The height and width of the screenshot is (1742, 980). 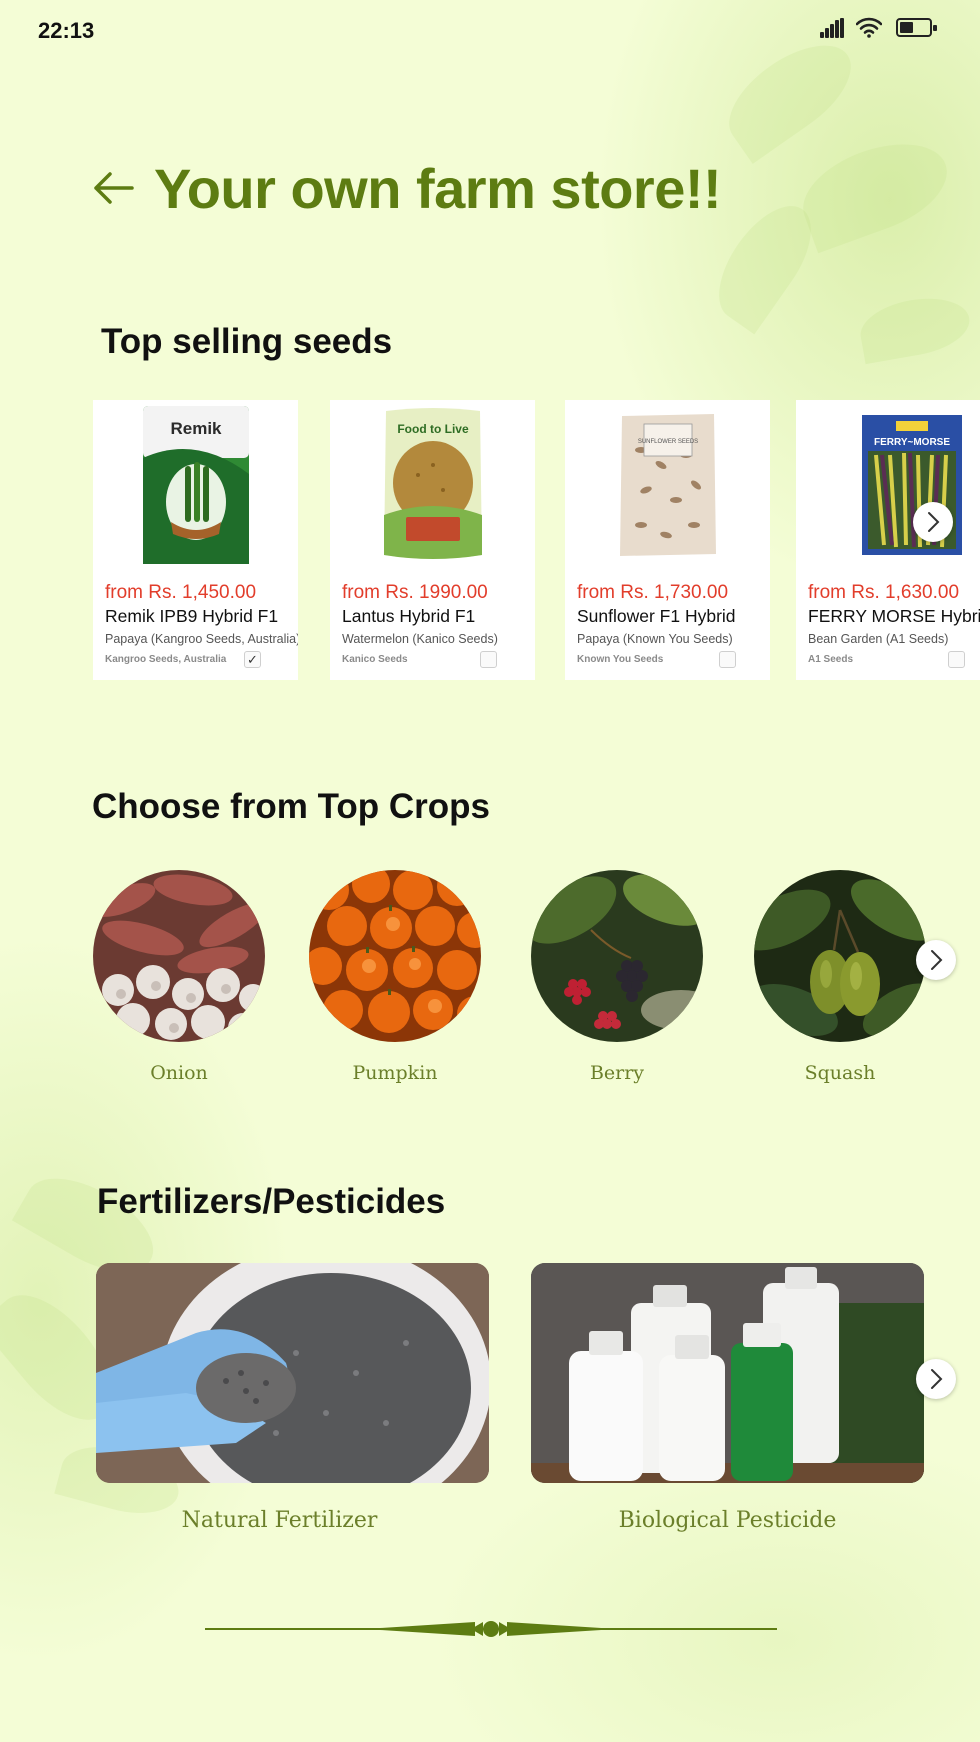 I want to click on section-title-crops: Choose from Top Crops, so click(x=291, y=806).